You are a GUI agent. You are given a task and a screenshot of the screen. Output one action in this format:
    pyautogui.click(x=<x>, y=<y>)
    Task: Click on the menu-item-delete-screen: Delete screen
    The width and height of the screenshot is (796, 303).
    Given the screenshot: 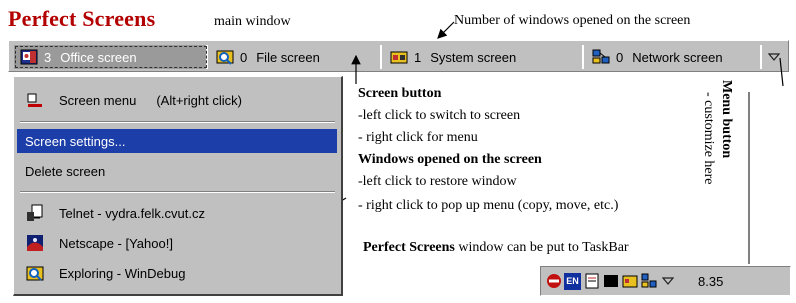 What is the action you would take?
    pyautogui.click(x=177, y=171)
    